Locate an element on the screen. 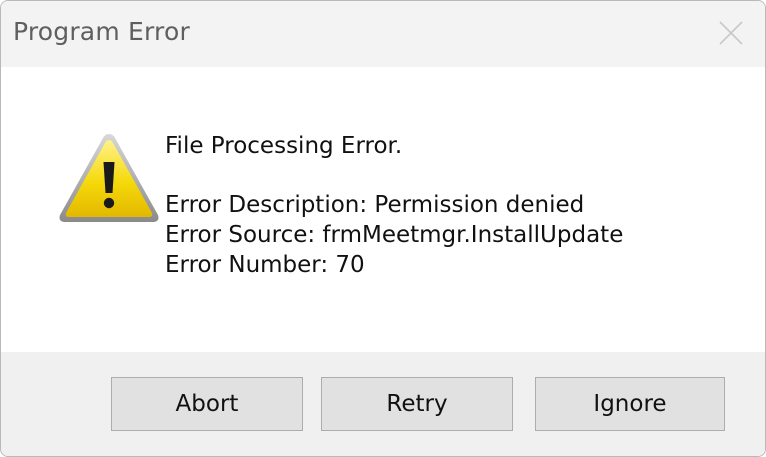 The height and width of the screenshot is (457, 766). error-source: Error Source: frmMeetmgr.InstallUpdate is located at coordinates (394, 235).